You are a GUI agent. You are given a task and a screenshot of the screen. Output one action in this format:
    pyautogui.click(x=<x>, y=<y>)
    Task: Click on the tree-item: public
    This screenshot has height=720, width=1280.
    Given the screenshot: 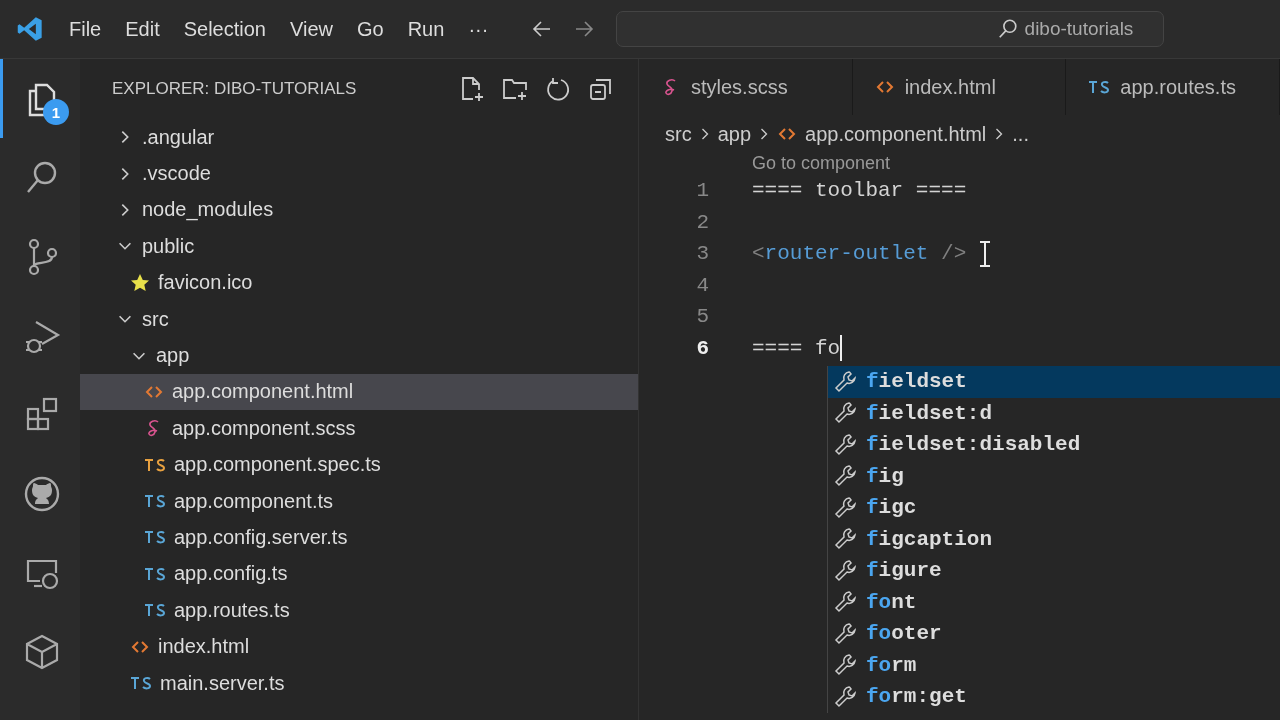 What is the action you would take?
    pyautogui.click(x=359, y=246)
    